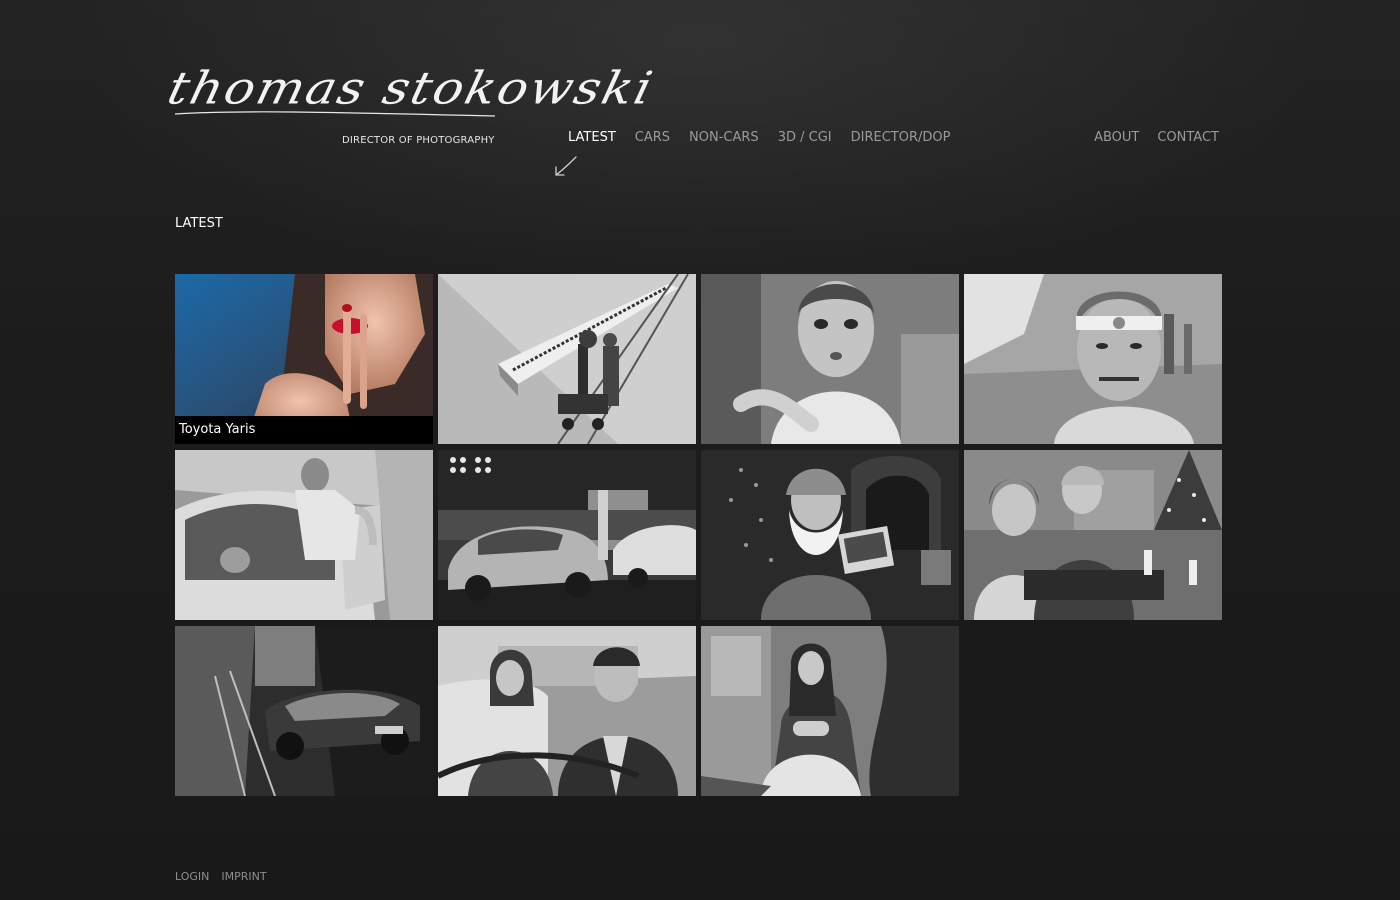  I want to click on imprint-link: IMPRINT, so click(243, 876).